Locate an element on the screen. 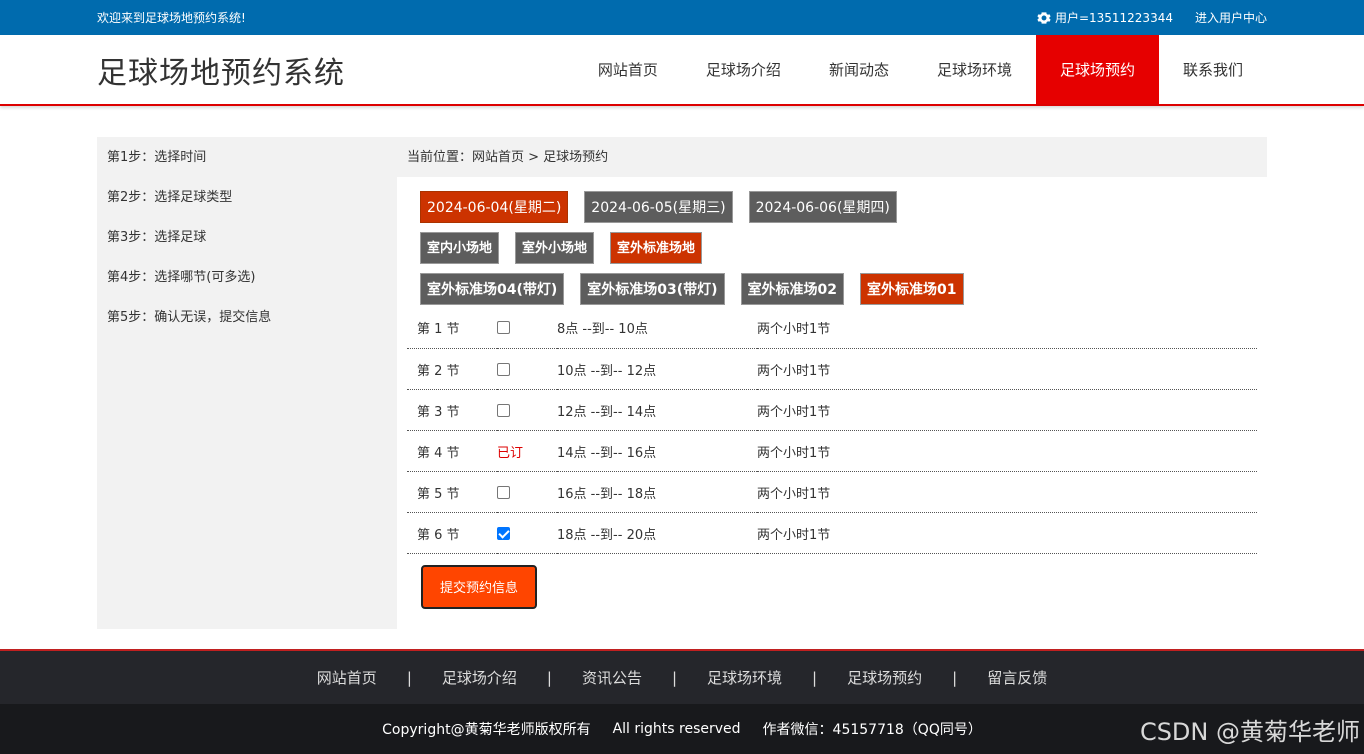  main-nav: 网站首页 足球场介绍 新闻动态 足球场环境 足球场预约 联系我们 is located at coordinates (920, 69).